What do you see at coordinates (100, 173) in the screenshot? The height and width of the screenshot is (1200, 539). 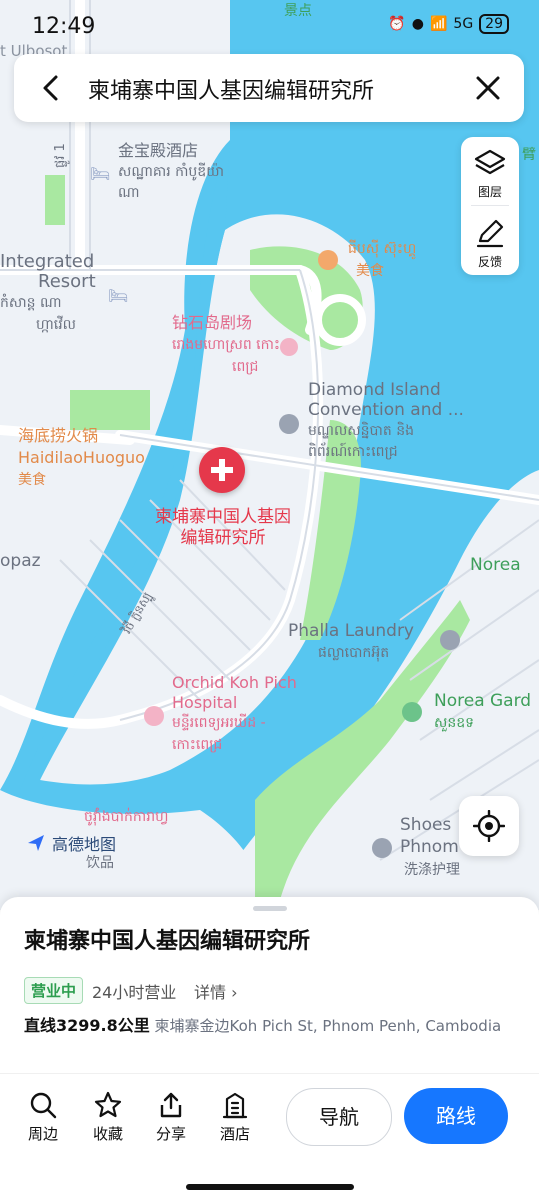 I see `hotel-marker-icon: 🛏` at bounding box center [100, 173].